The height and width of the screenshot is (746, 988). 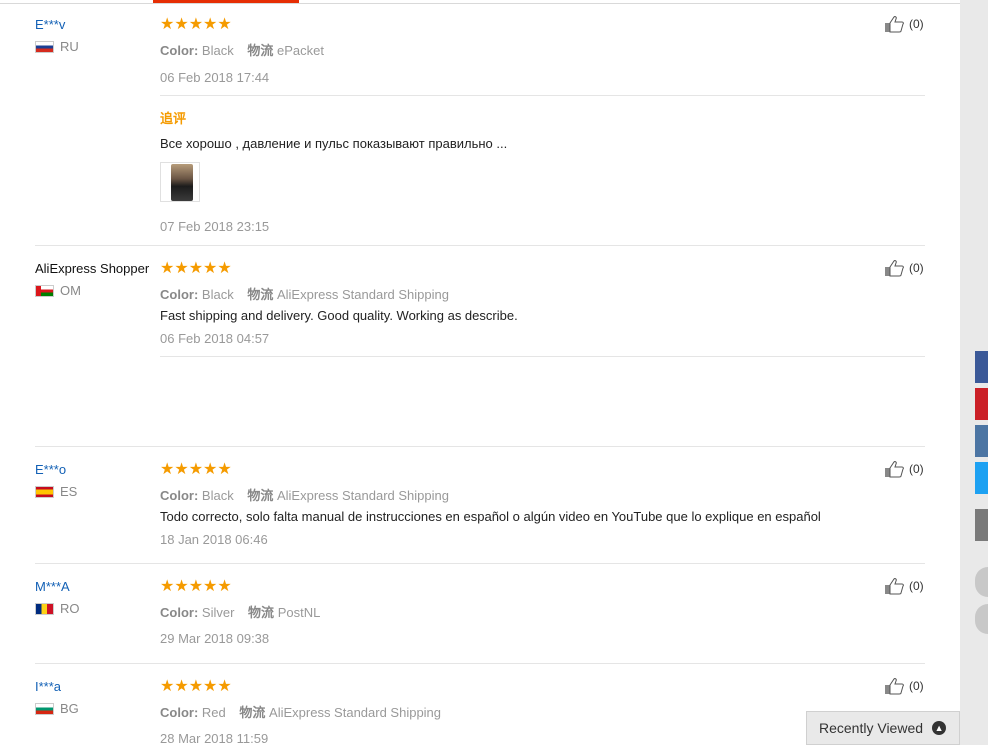 What do you see at coordinates (57, 608) in the screenshot?
I see `reviewer-country: RO` at bounding box center [57, 608].